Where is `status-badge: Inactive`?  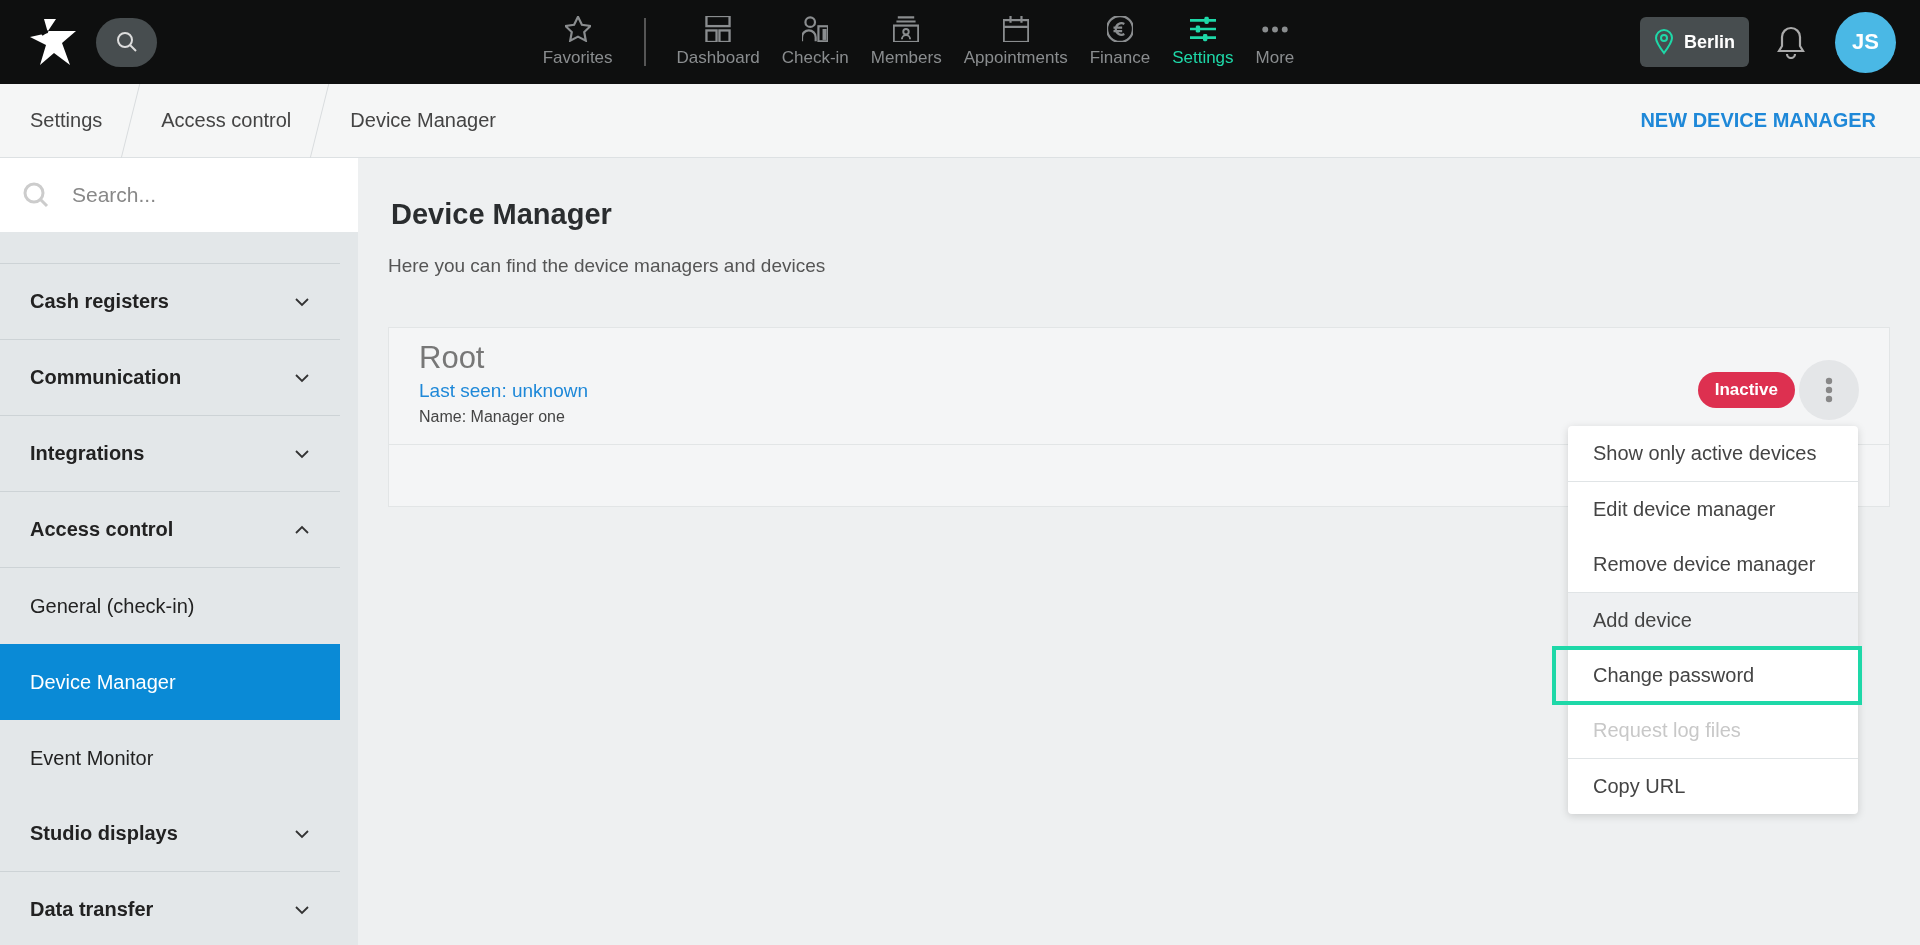
status-badge: Inactive is located at coordinates (1746, 390).